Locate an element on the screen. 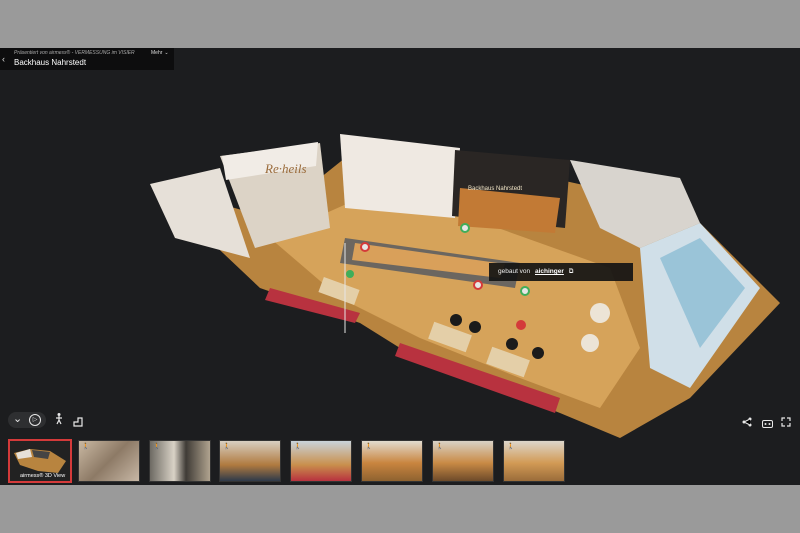 Image resolution: width=800 pixels, height=533 pixels. menu-button: Mehr ⌄ is located at coordinates (160, 53).